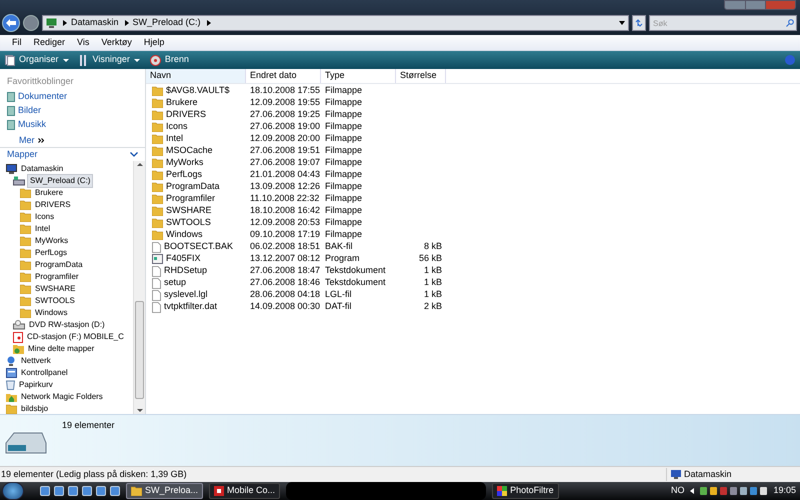 This screenshot has height=500, width=800. What do you see at coordinates (44, 373) in the screenshot?
I see `tree-item: Kontrollpanel` at bounding box center [44, 373].